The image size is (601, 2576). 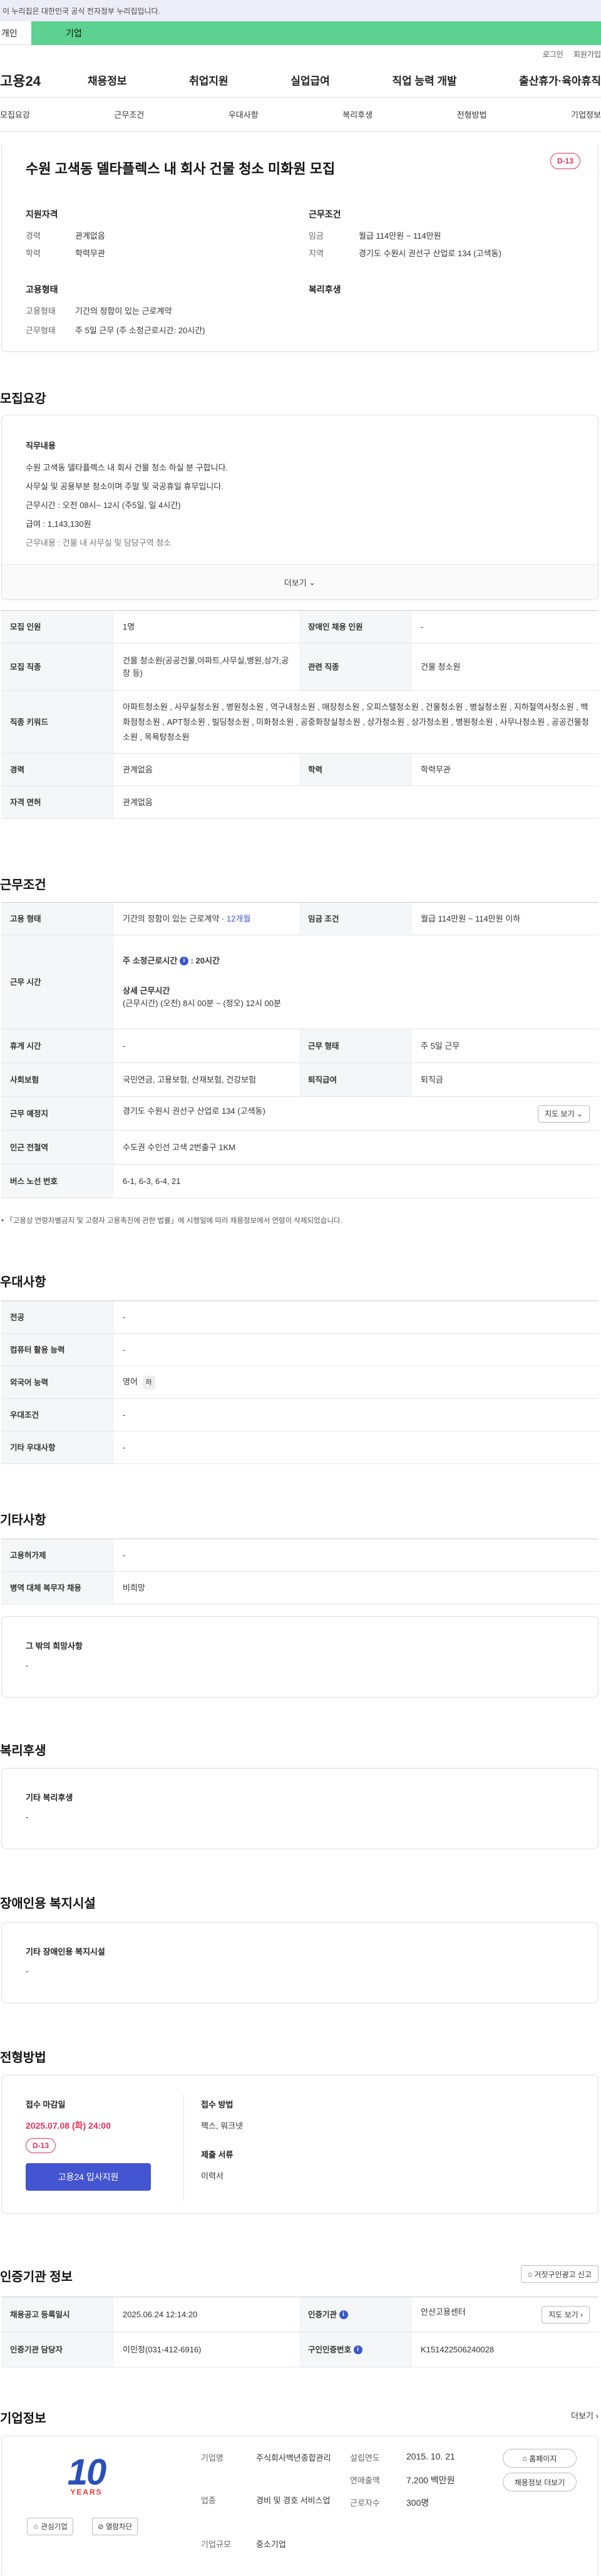 I want to click on section-nav-preference: 우대사항, so click(x=244, y=114).